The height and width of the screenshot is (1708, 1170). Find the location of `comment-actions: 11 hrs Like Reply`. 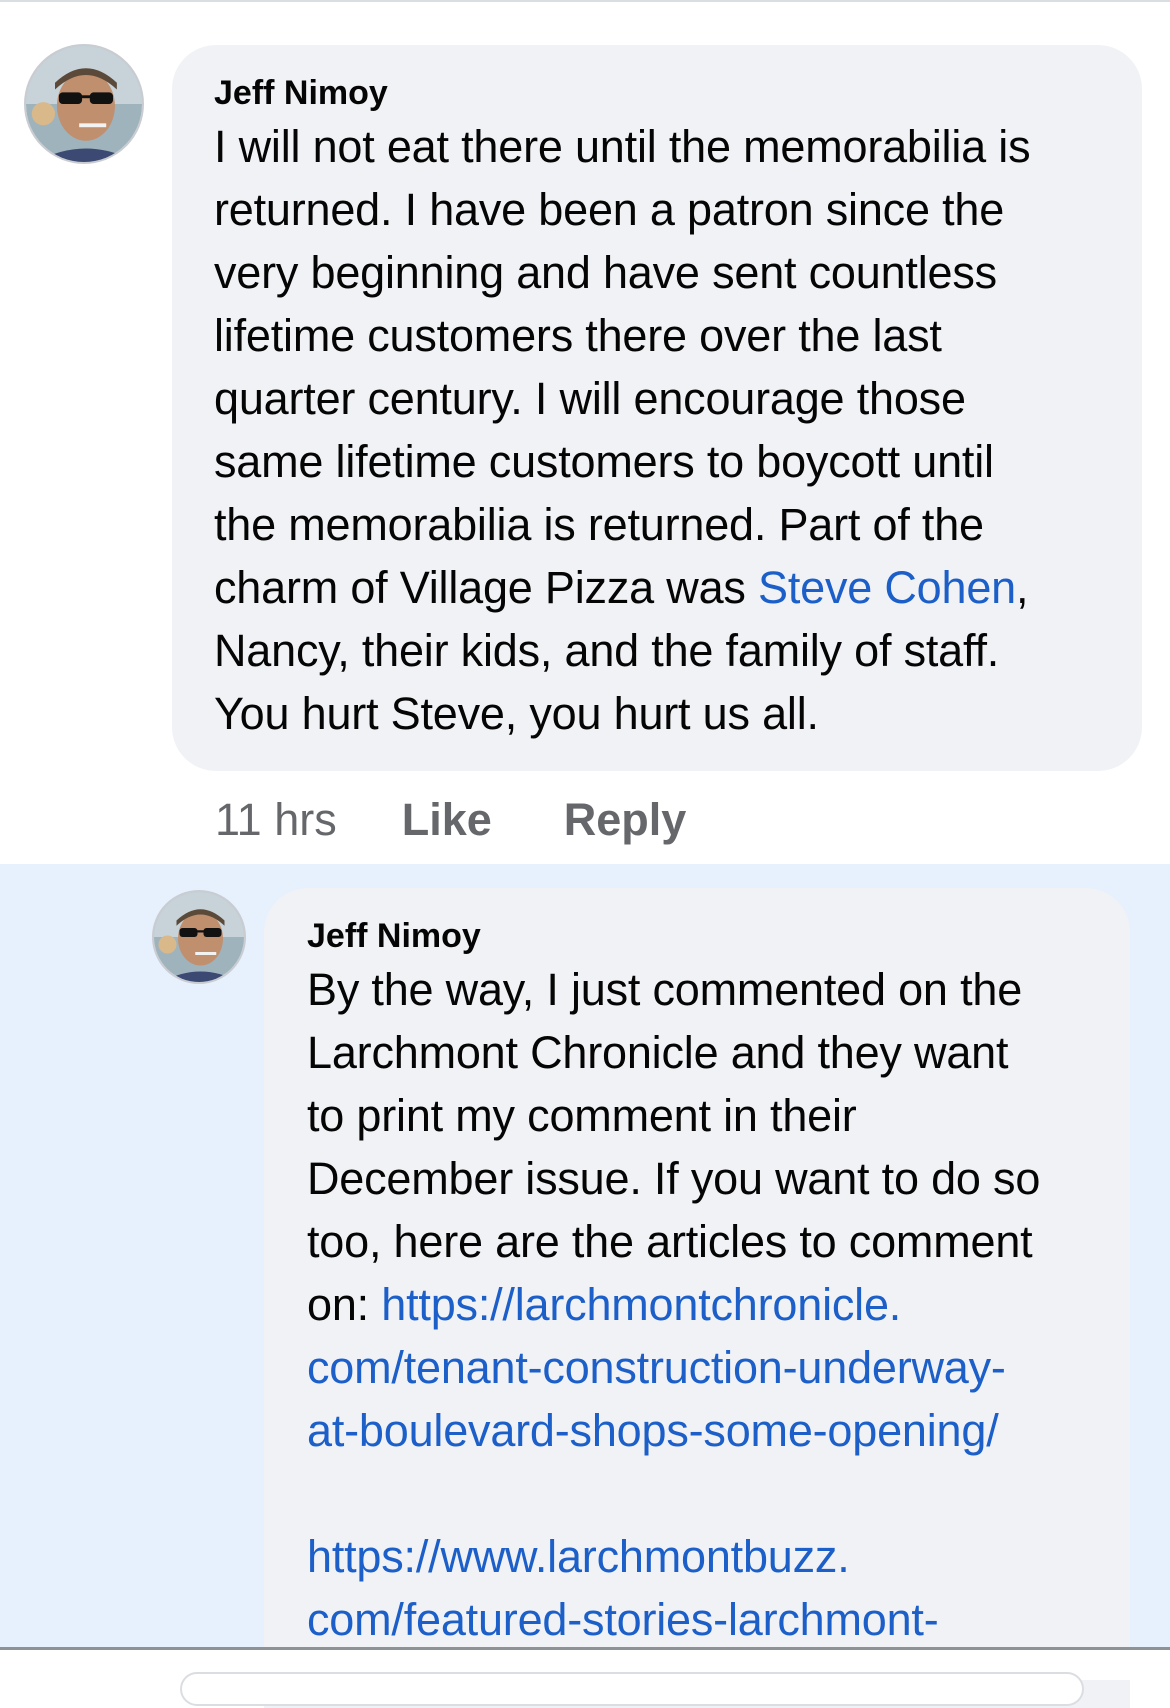

comment-actions: 11 hrs Like Reply is located at coordinates (486, 820).